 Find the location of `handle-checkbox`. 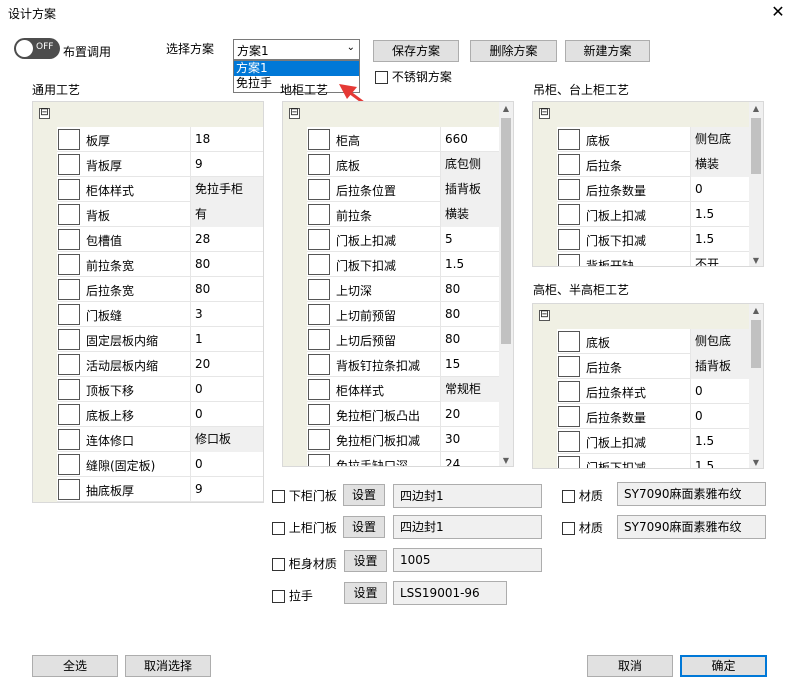

handle-checkbox is located at coordinates (278, 596).